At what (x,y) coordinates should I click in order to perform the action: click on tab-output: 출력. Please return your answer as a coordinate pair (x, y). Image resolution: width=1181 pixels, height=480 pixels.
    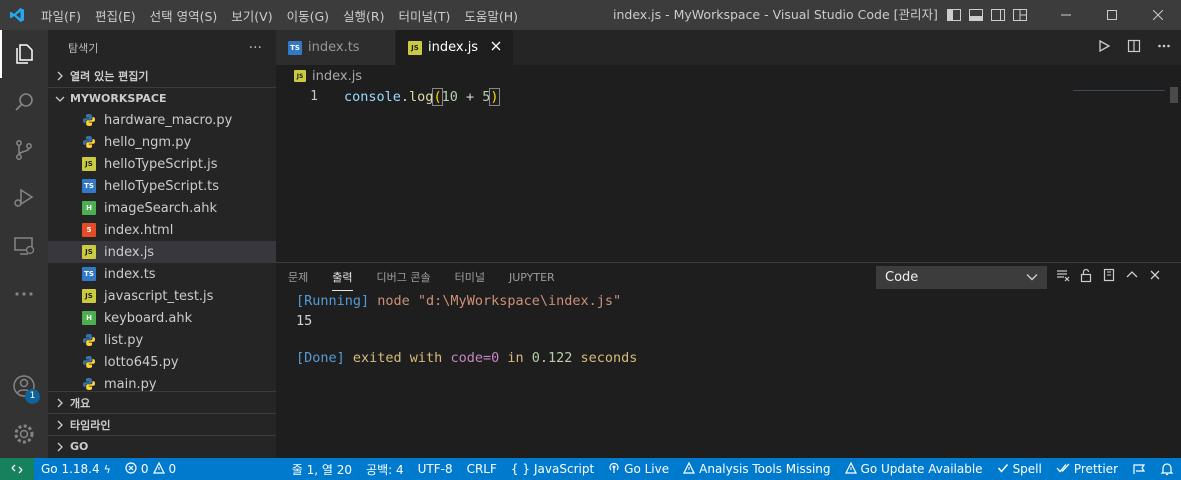
    Looking at the image, I should click on (342, 277).